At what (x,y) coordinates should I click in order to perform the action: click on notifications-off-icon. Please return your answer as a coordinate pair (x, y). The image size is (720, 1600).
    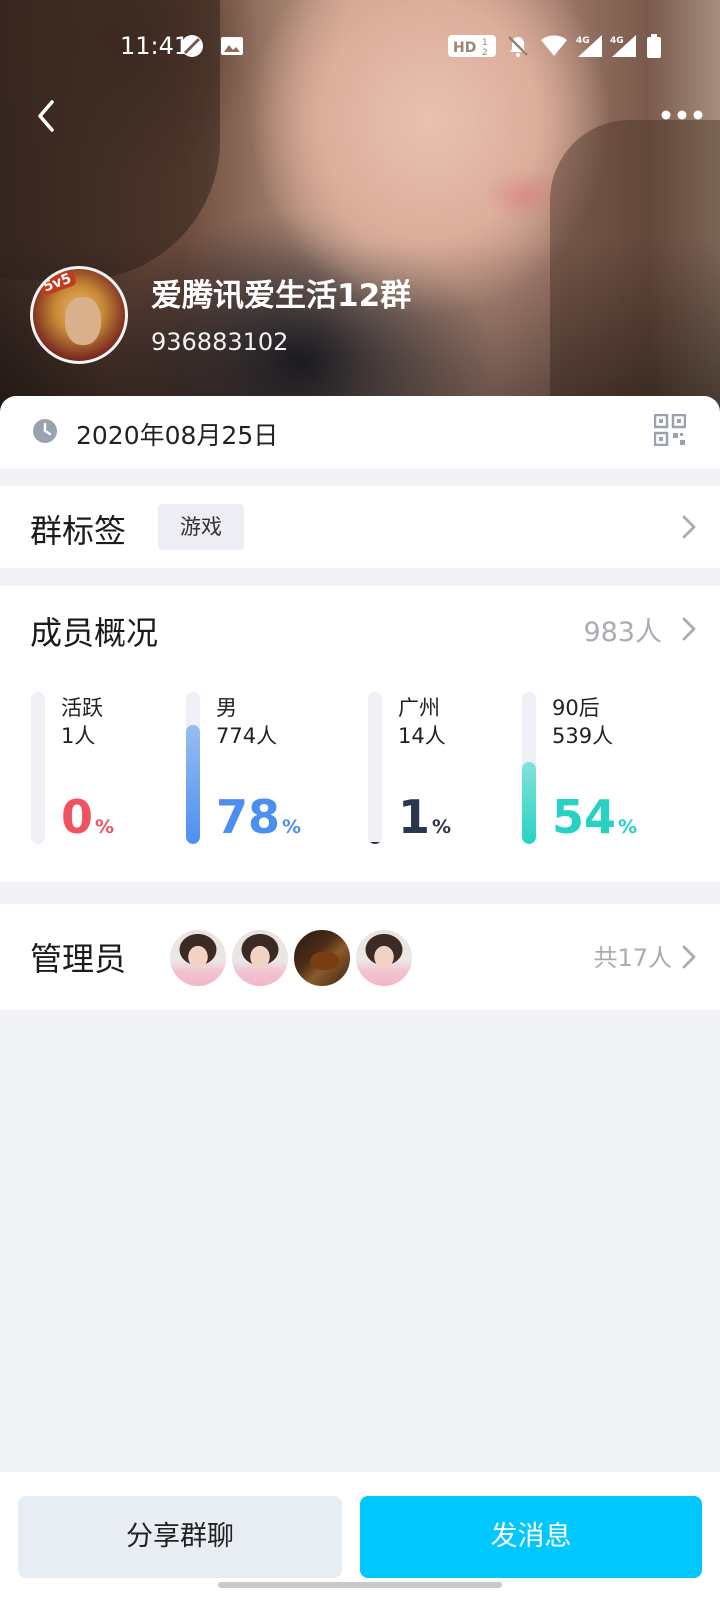
    Looking at the image, I should click on (518, 46).